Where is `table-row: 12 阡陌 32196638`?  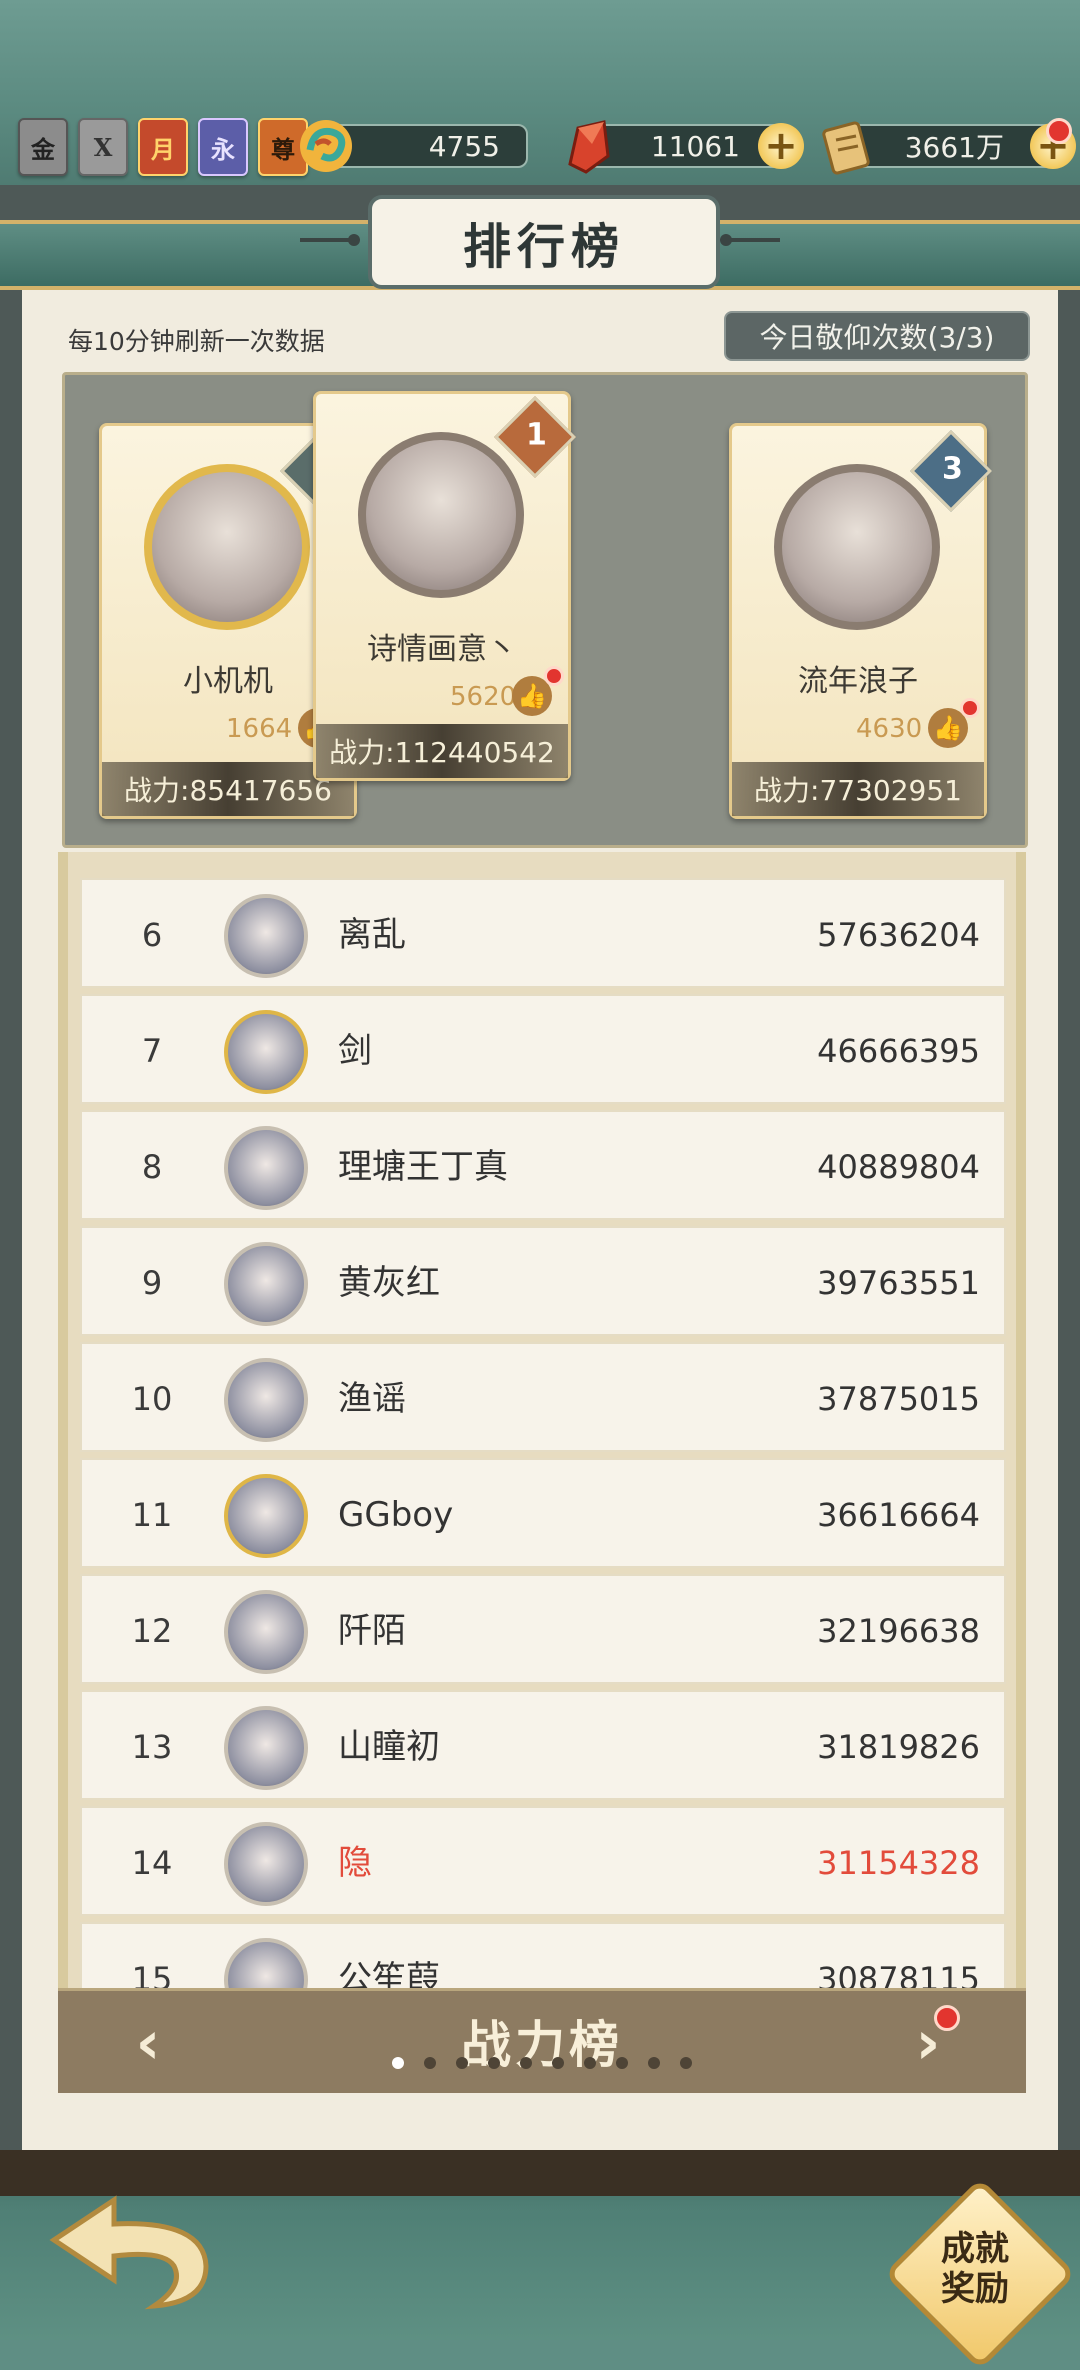 table-row: 12 阡陌 32196638 is located at coordinates (543, 1629).